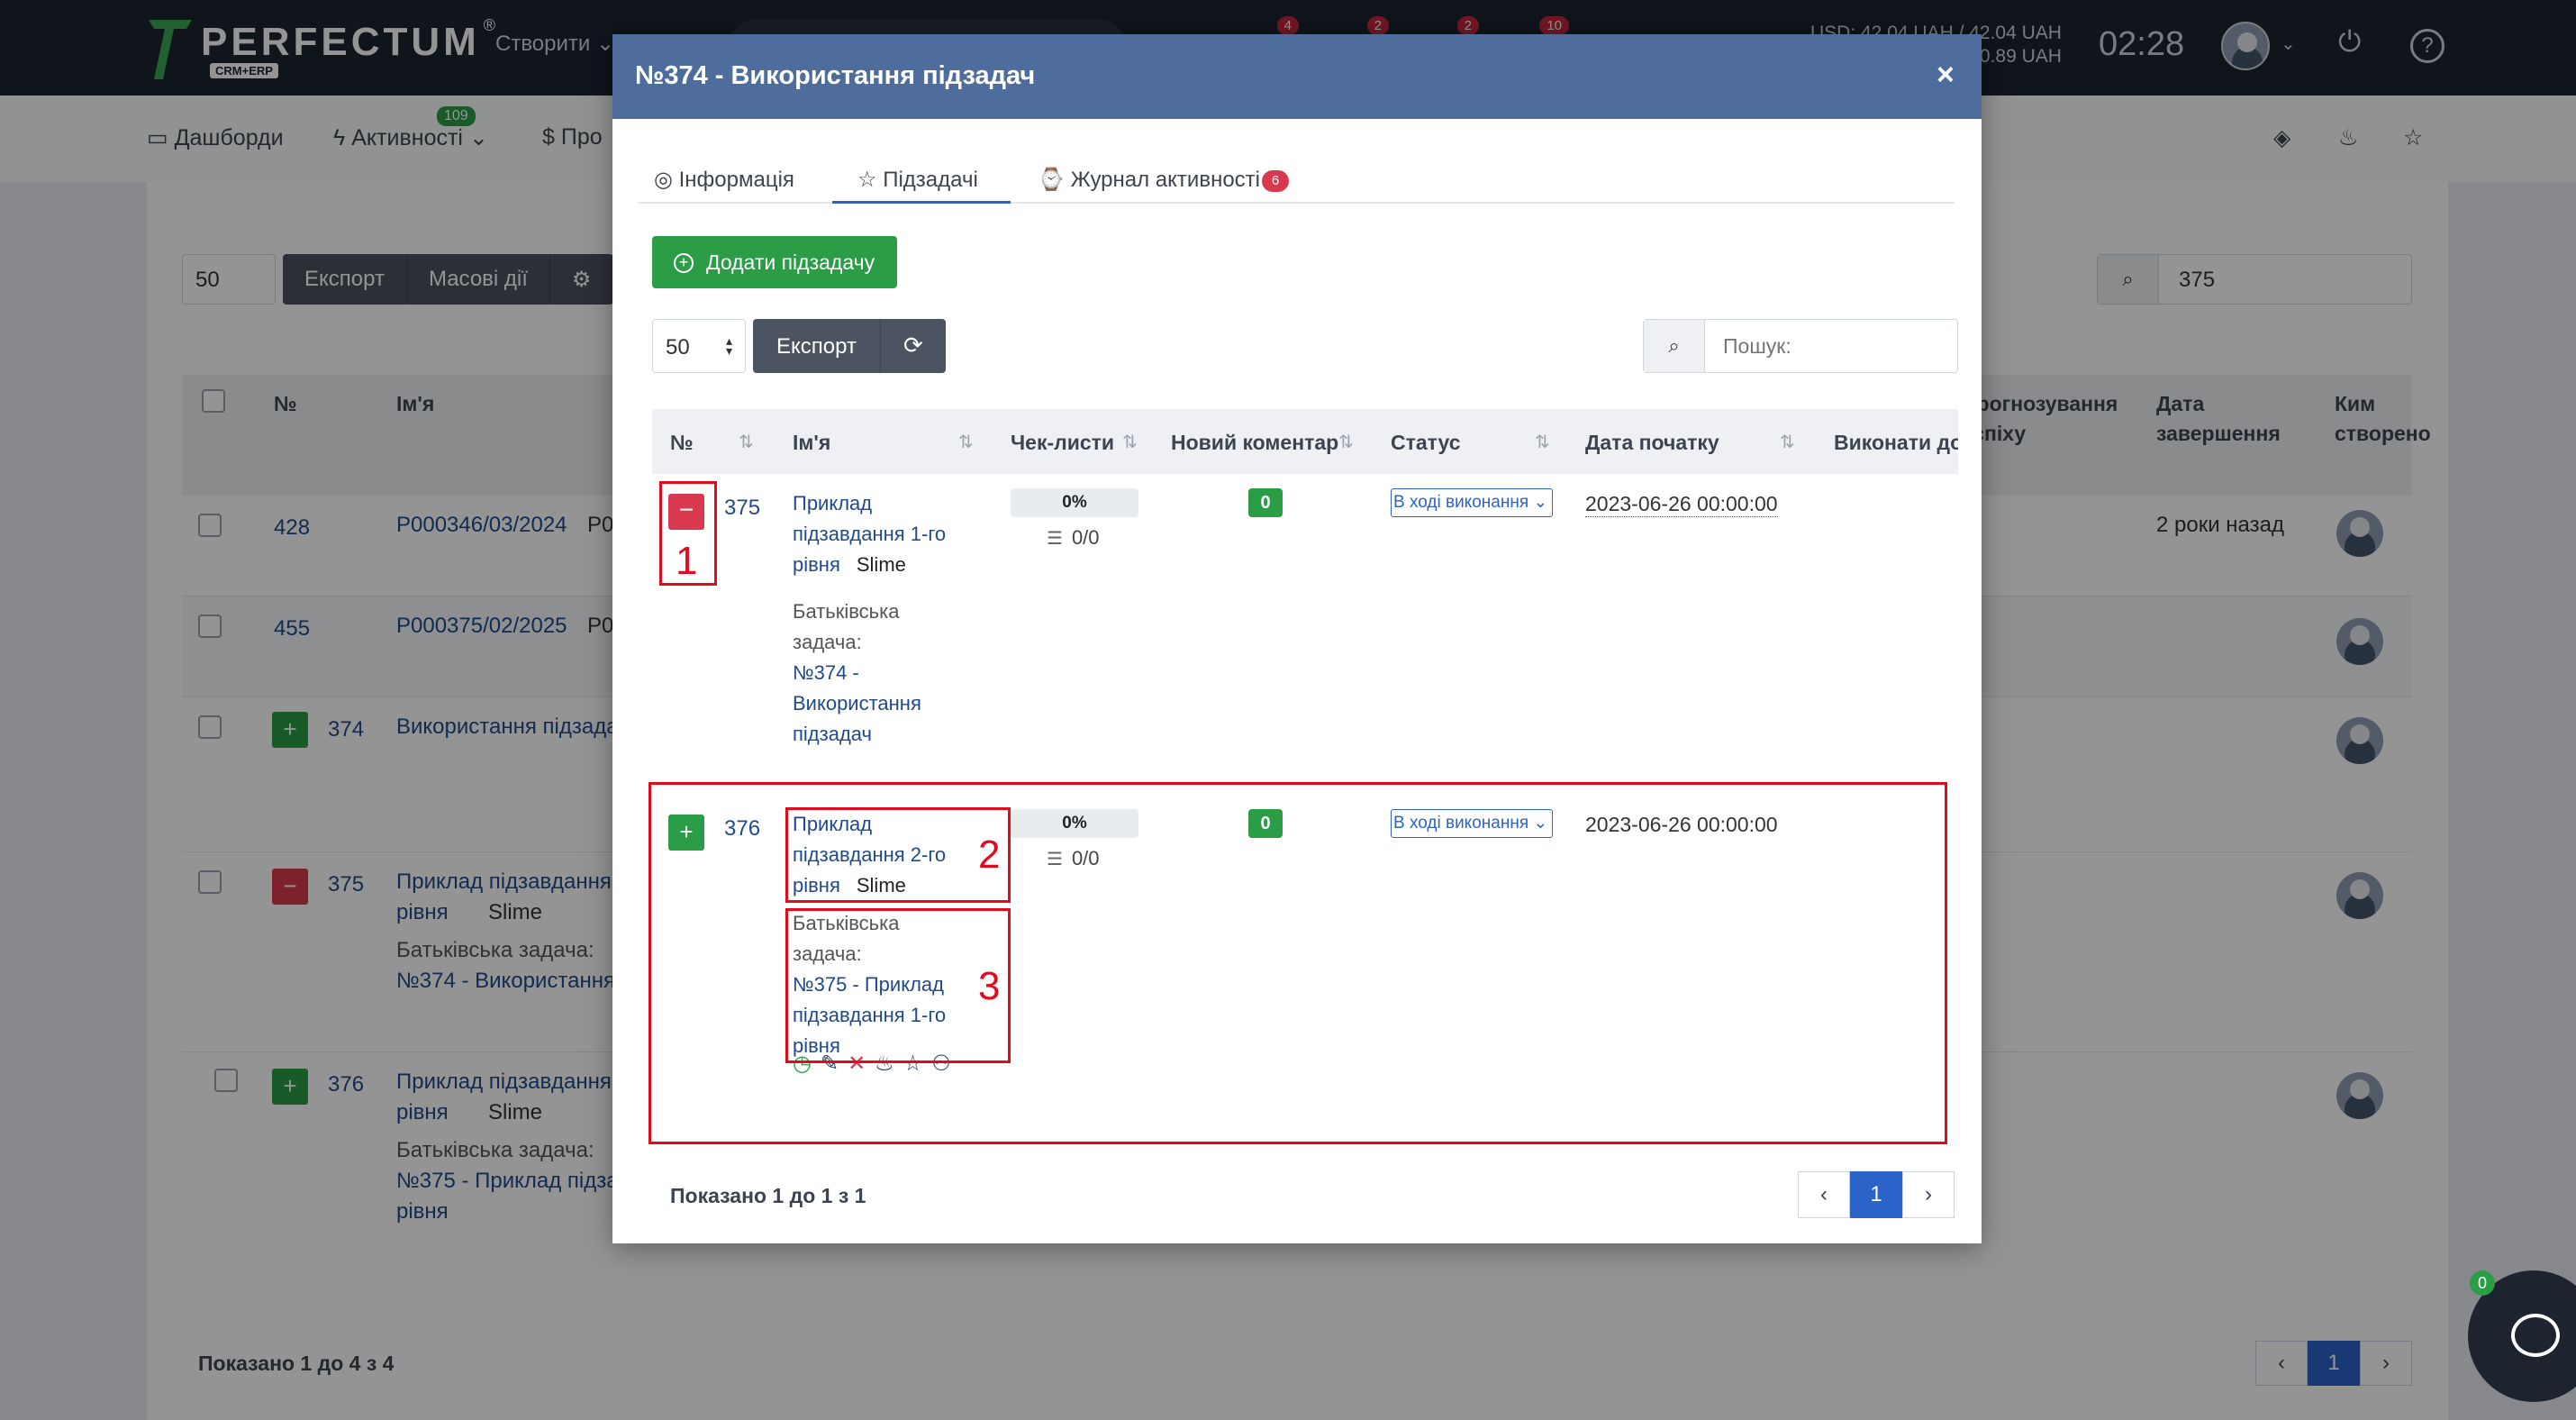 The height and width of the screenshot is (1420, 2576). I want to click on parent-task-link: №374 - Використання підзадач, so click(883, 704).